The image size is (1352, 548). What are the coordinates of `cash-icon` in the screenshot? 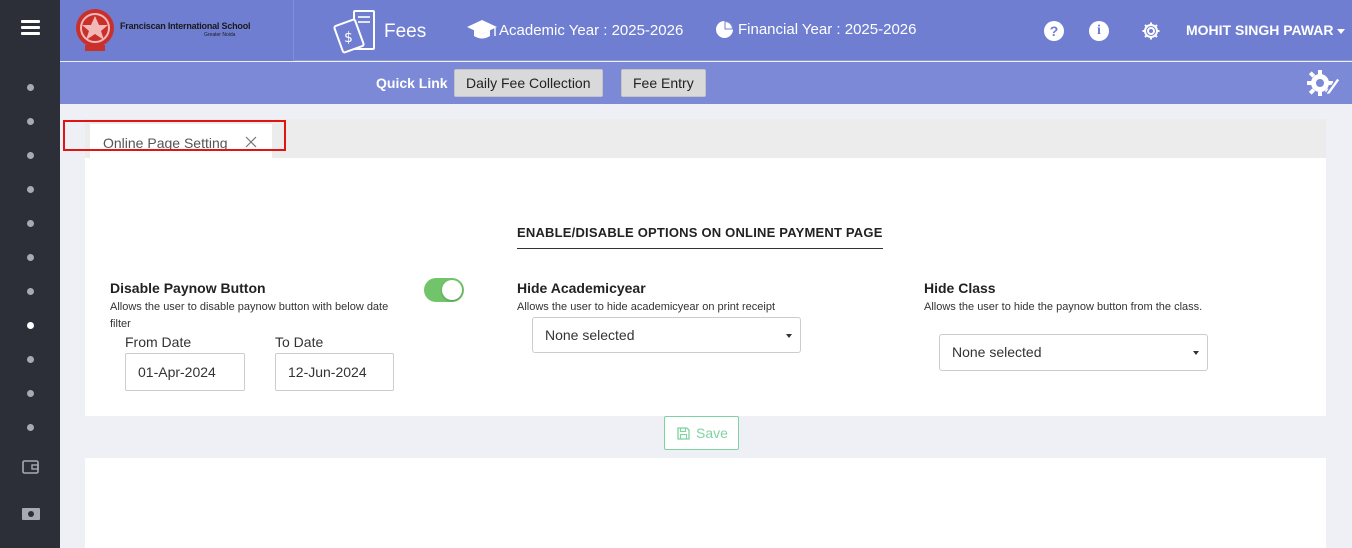 It's located at (31, 514).